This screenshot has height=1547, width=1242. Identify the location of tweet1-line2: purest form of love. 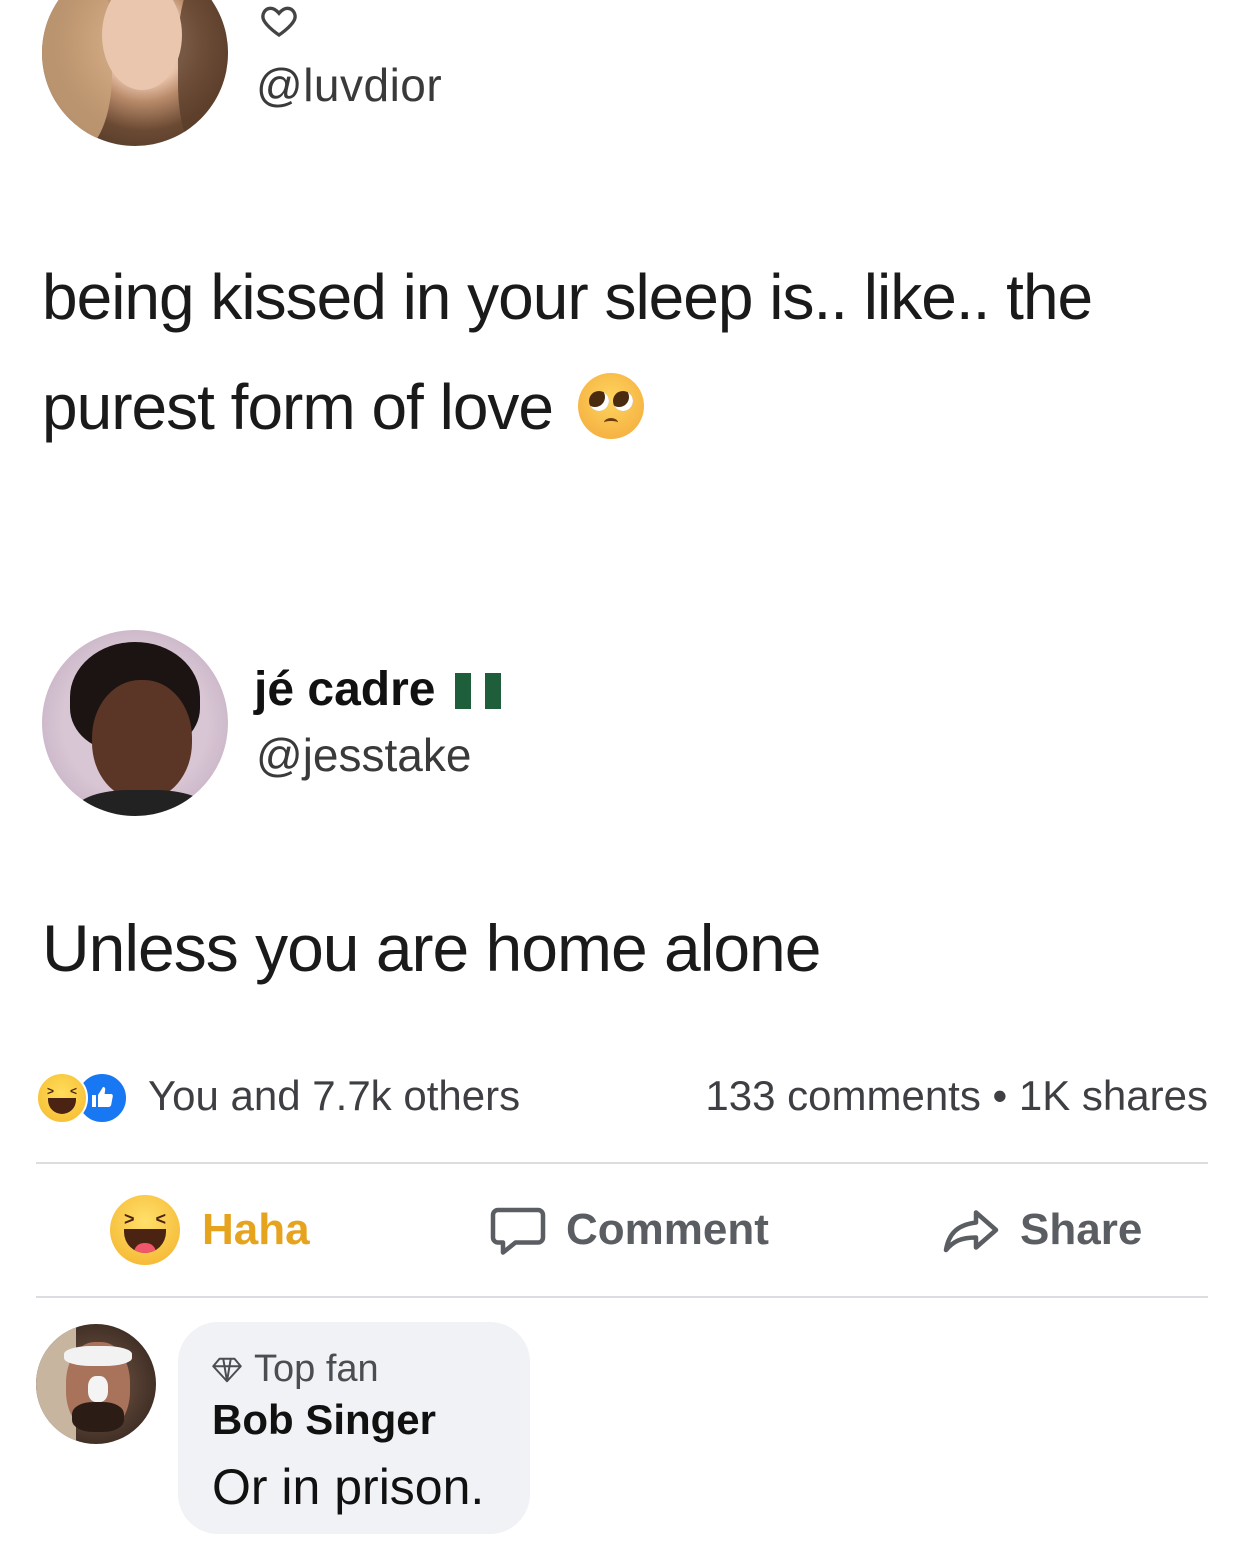
(298, 407).